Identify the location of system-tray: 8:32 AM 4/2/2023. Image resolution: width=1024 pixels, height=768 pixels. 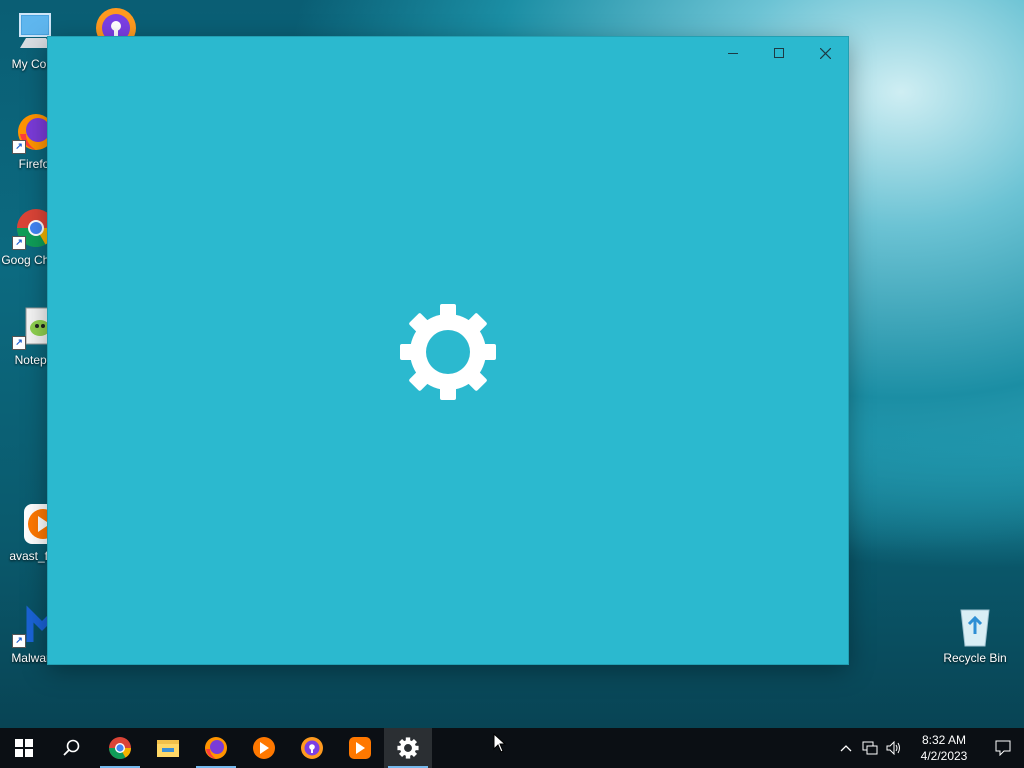
(929, 748).